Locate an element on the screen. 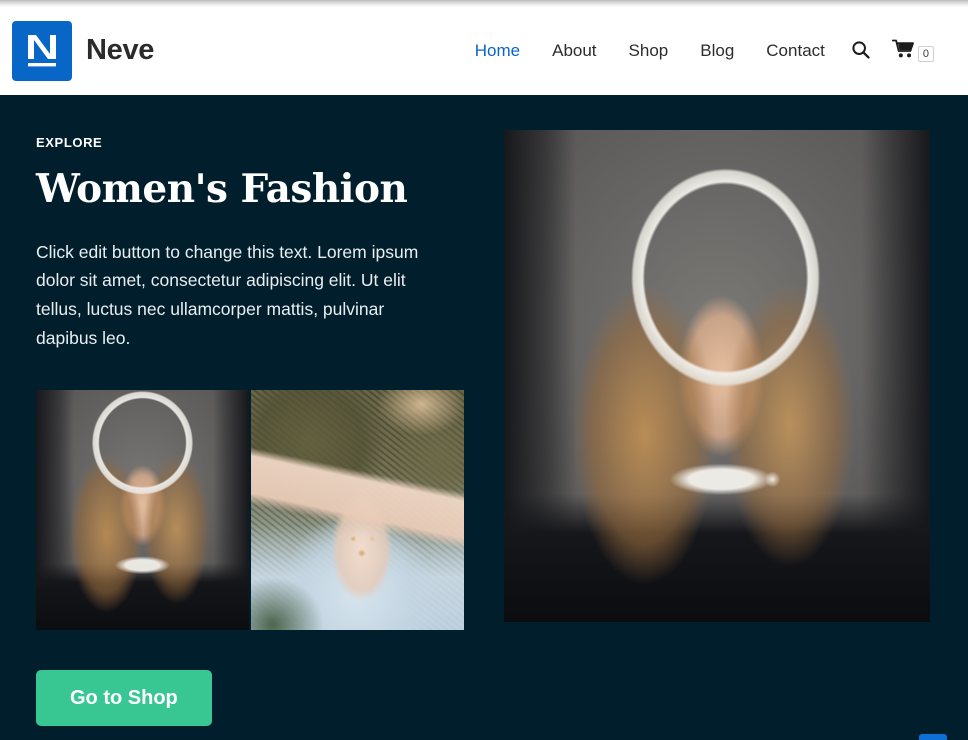 Image resolution: width=968 pixels, height=740 pixels. hero-thumbnail-gallery is located at coordinates (250, 510).